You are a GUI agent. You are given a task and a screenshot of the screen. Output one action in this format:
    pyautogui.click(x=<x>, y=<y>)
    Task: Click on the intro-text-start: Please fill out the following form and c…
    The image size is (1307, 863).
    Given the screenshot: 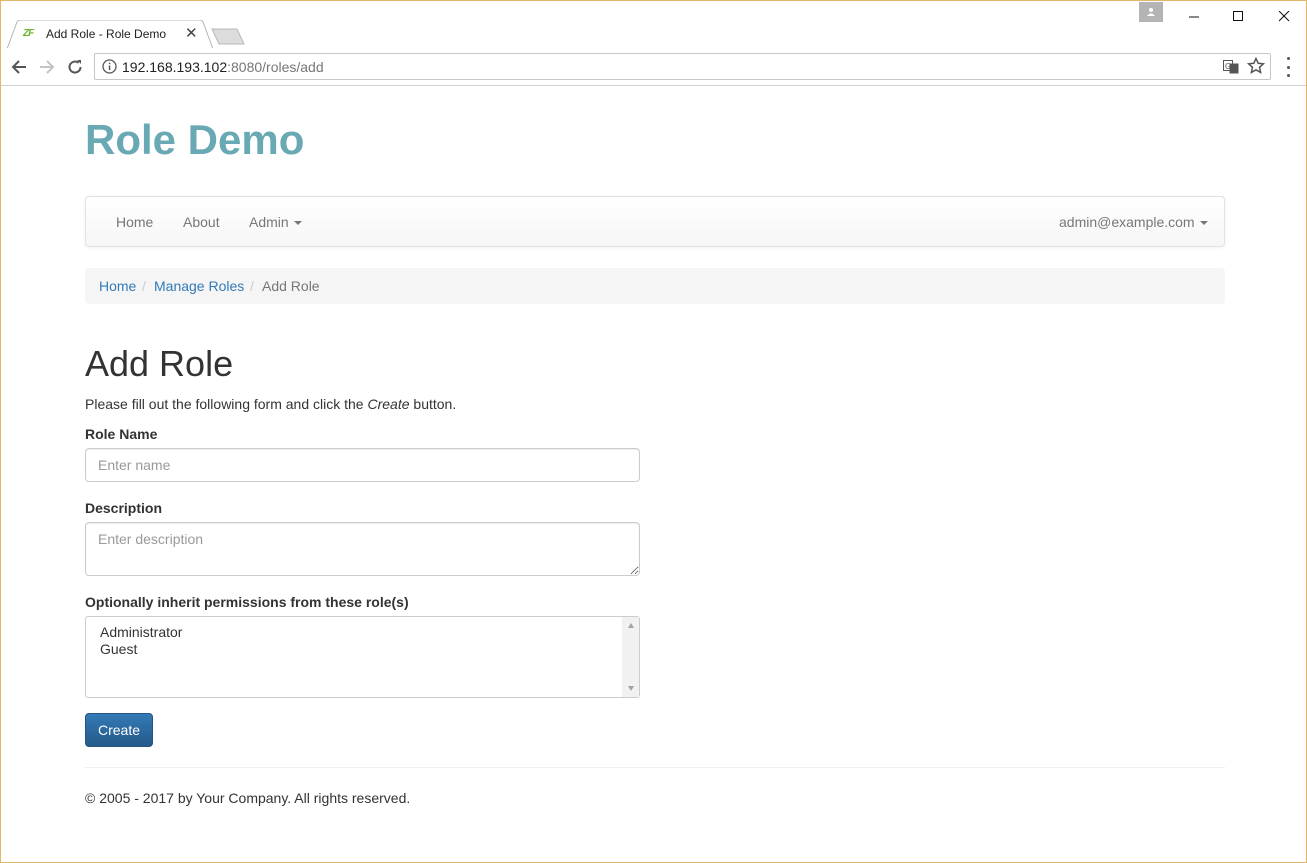 What is the action you would take?
    pyautogui.click(x=226, y=404)
    